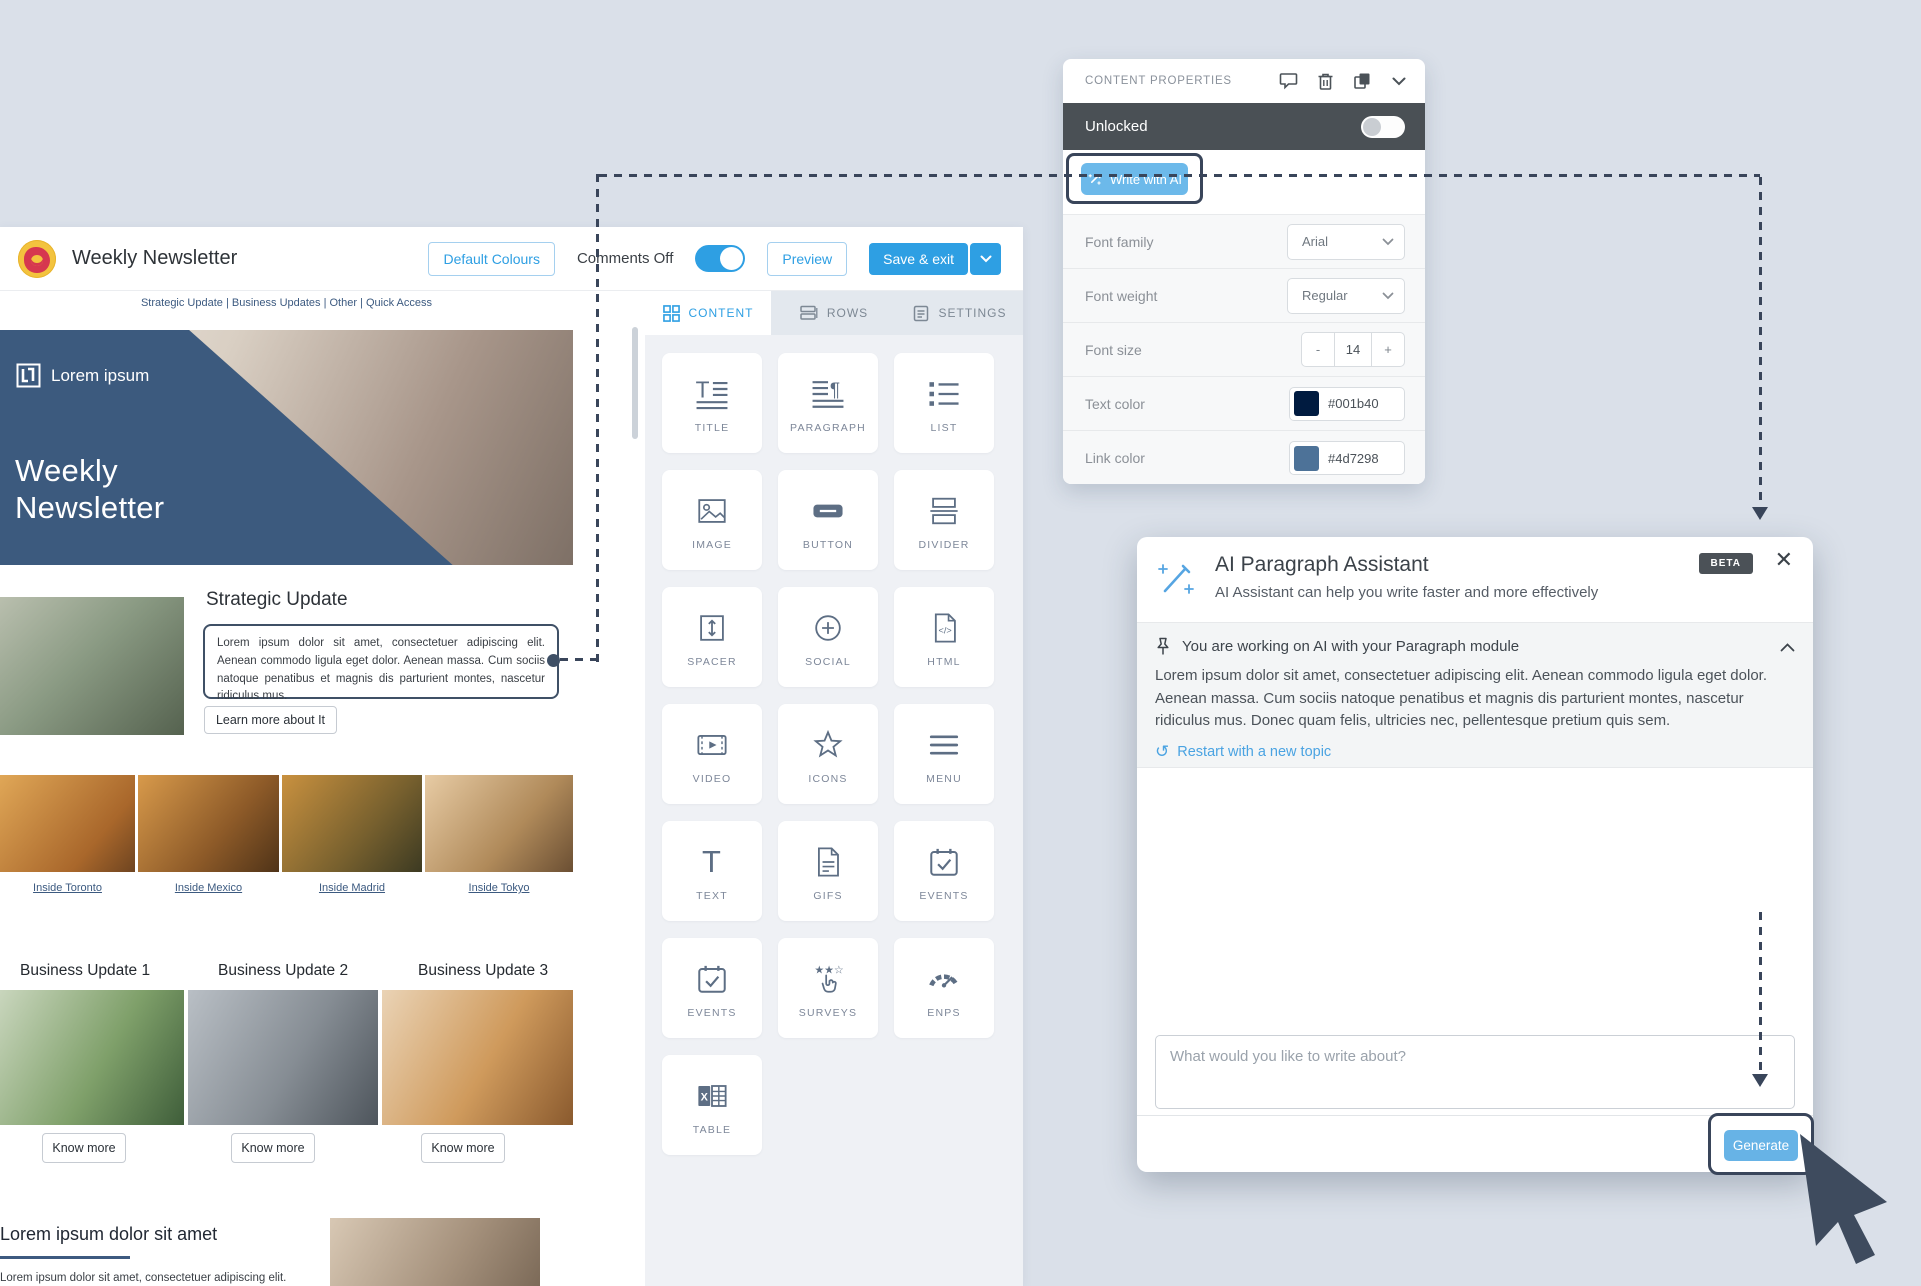 The width and height of the screenshot is (1921, 1286). I want to click on text-color-picker: #001b40, so click(1347, 403).